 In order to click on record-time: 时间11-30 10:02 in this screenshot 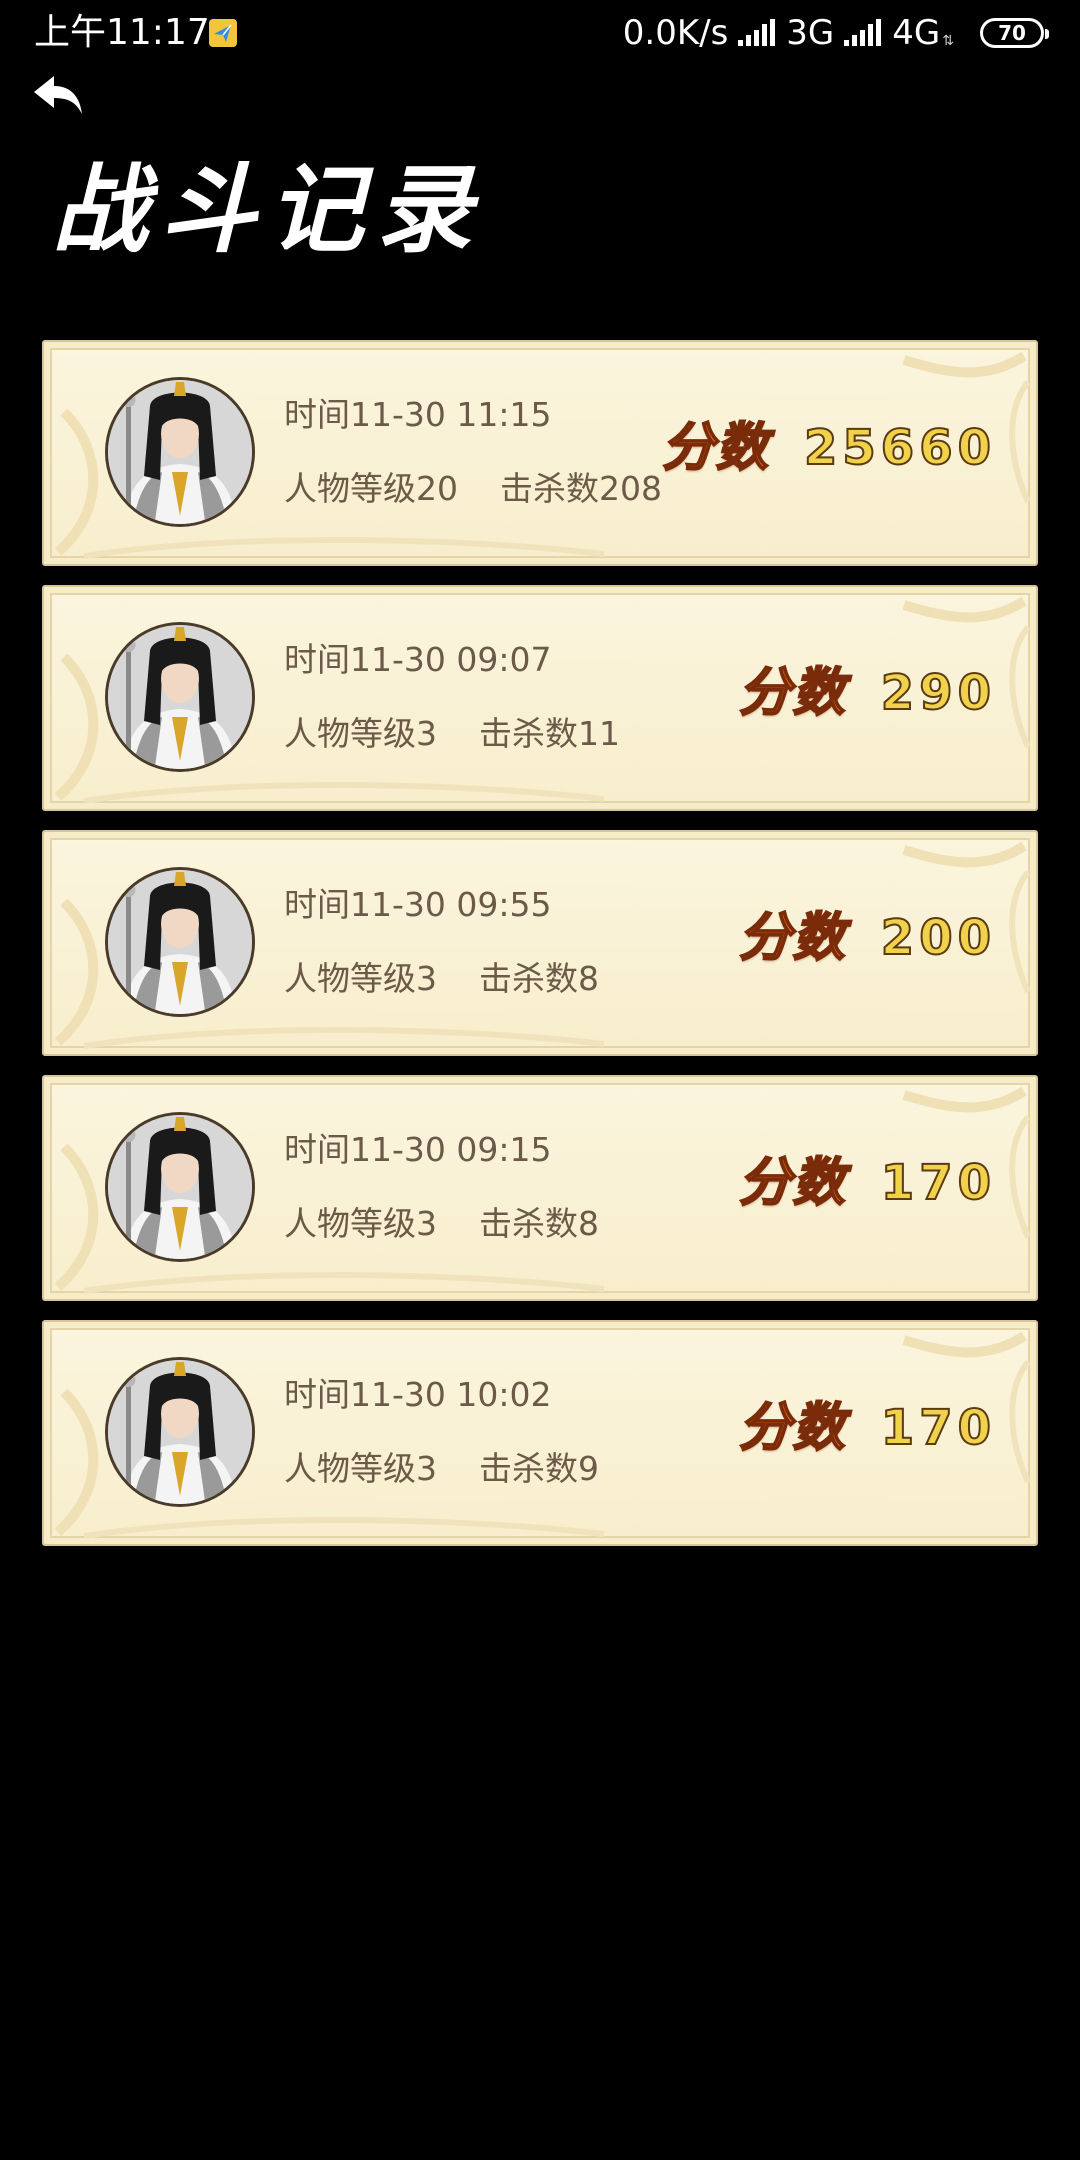, I will do `click(418, 1394)`.